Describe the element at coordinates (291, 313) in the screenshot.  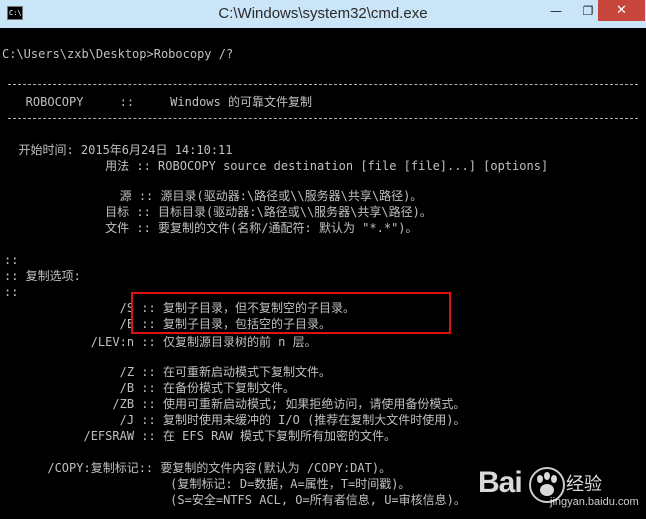
I see `highlight-annotation-box` at that location.